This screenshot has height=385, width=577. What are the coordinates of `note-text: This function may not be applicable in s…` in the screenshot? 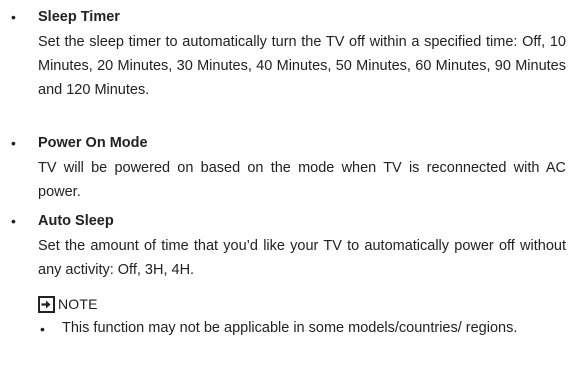 It's located at (290, 328).